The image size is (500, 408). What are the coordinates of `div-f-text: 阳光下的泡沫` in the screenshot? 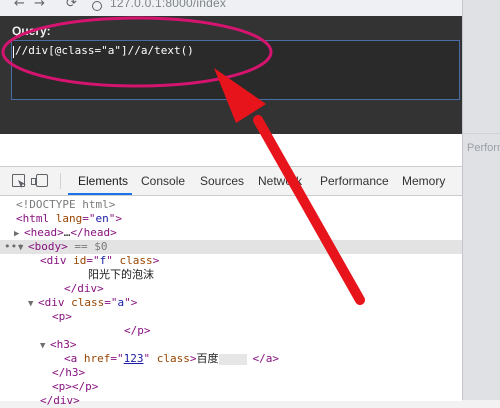 It's located at (121, 274).